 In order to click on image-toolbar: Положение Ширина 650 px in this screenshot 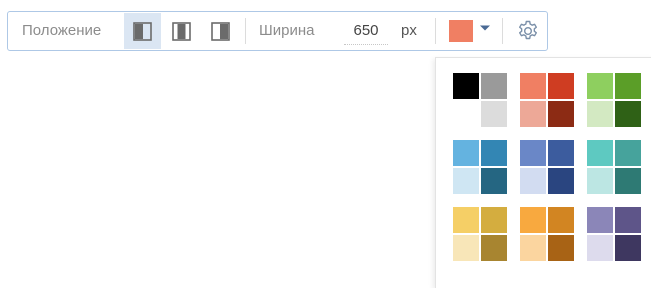, I will do `click(277, 31)`.